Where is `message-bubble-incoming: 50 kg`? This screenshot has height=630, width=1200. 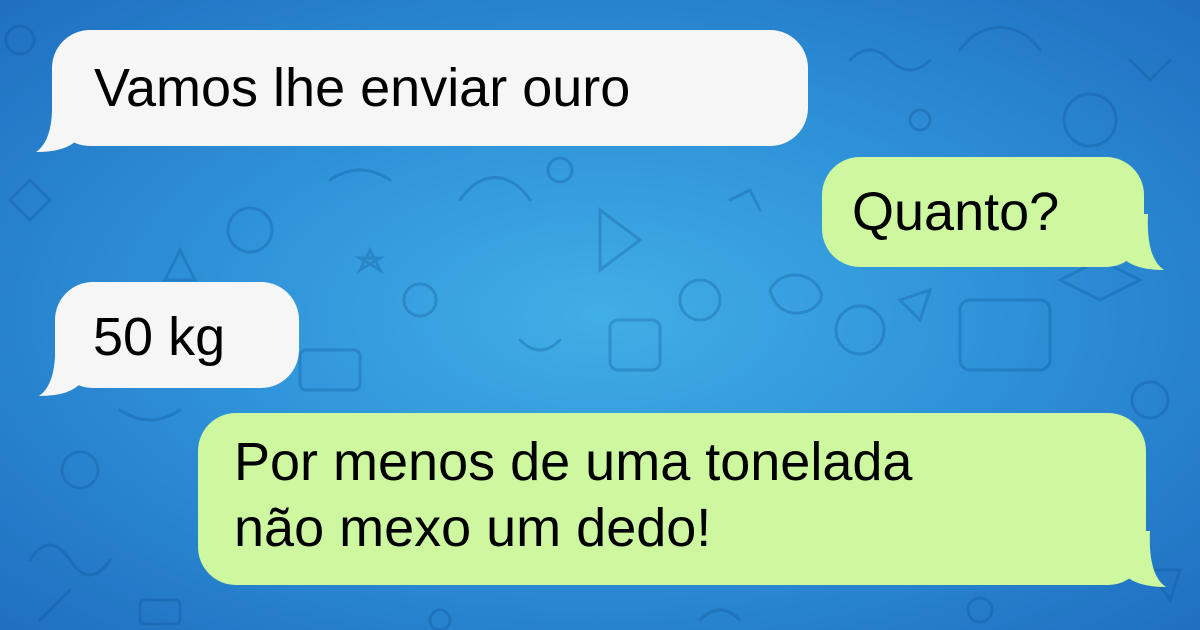 message-bubble-incoming: 50 kg is located at coordinates (177, 335).